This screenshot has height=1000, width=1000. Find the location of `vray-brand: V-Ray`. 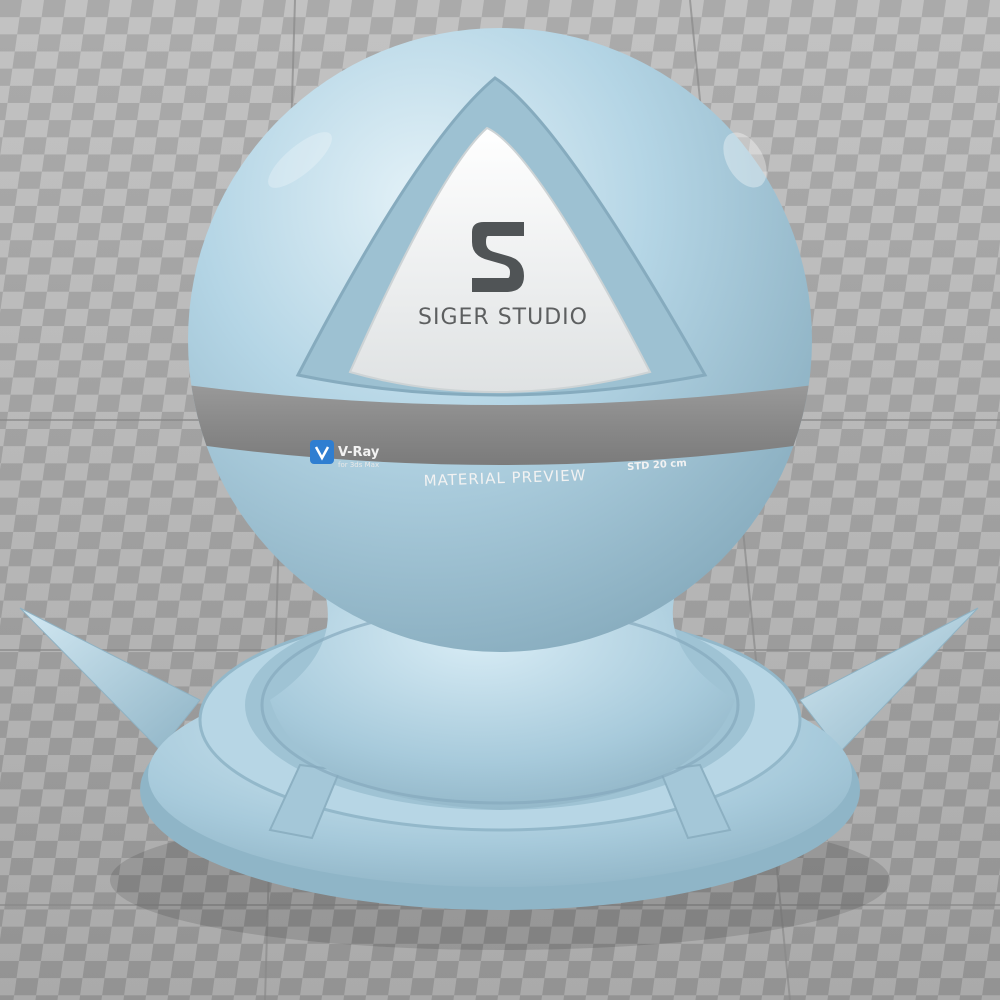

vray-brand: V-Ray is located at coordinates (359, 452).